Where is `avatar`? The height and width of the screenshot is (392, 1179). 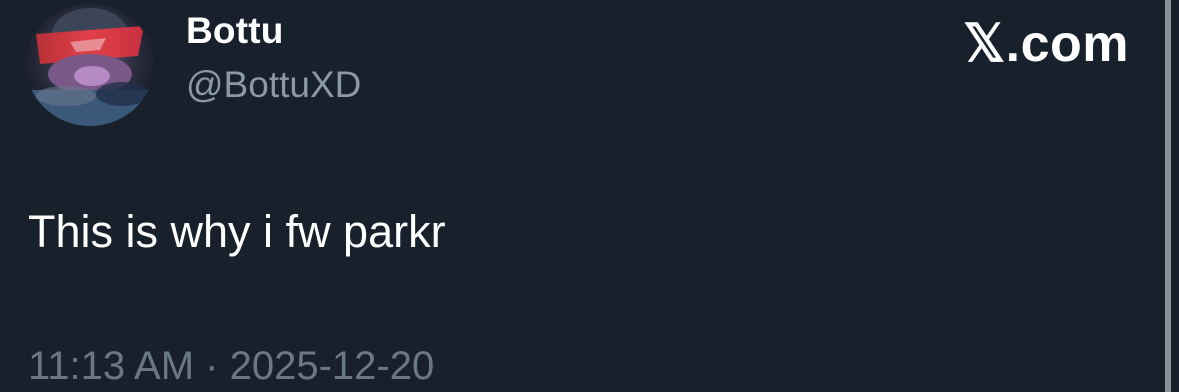
avatar is located at coordinates (90, 65).